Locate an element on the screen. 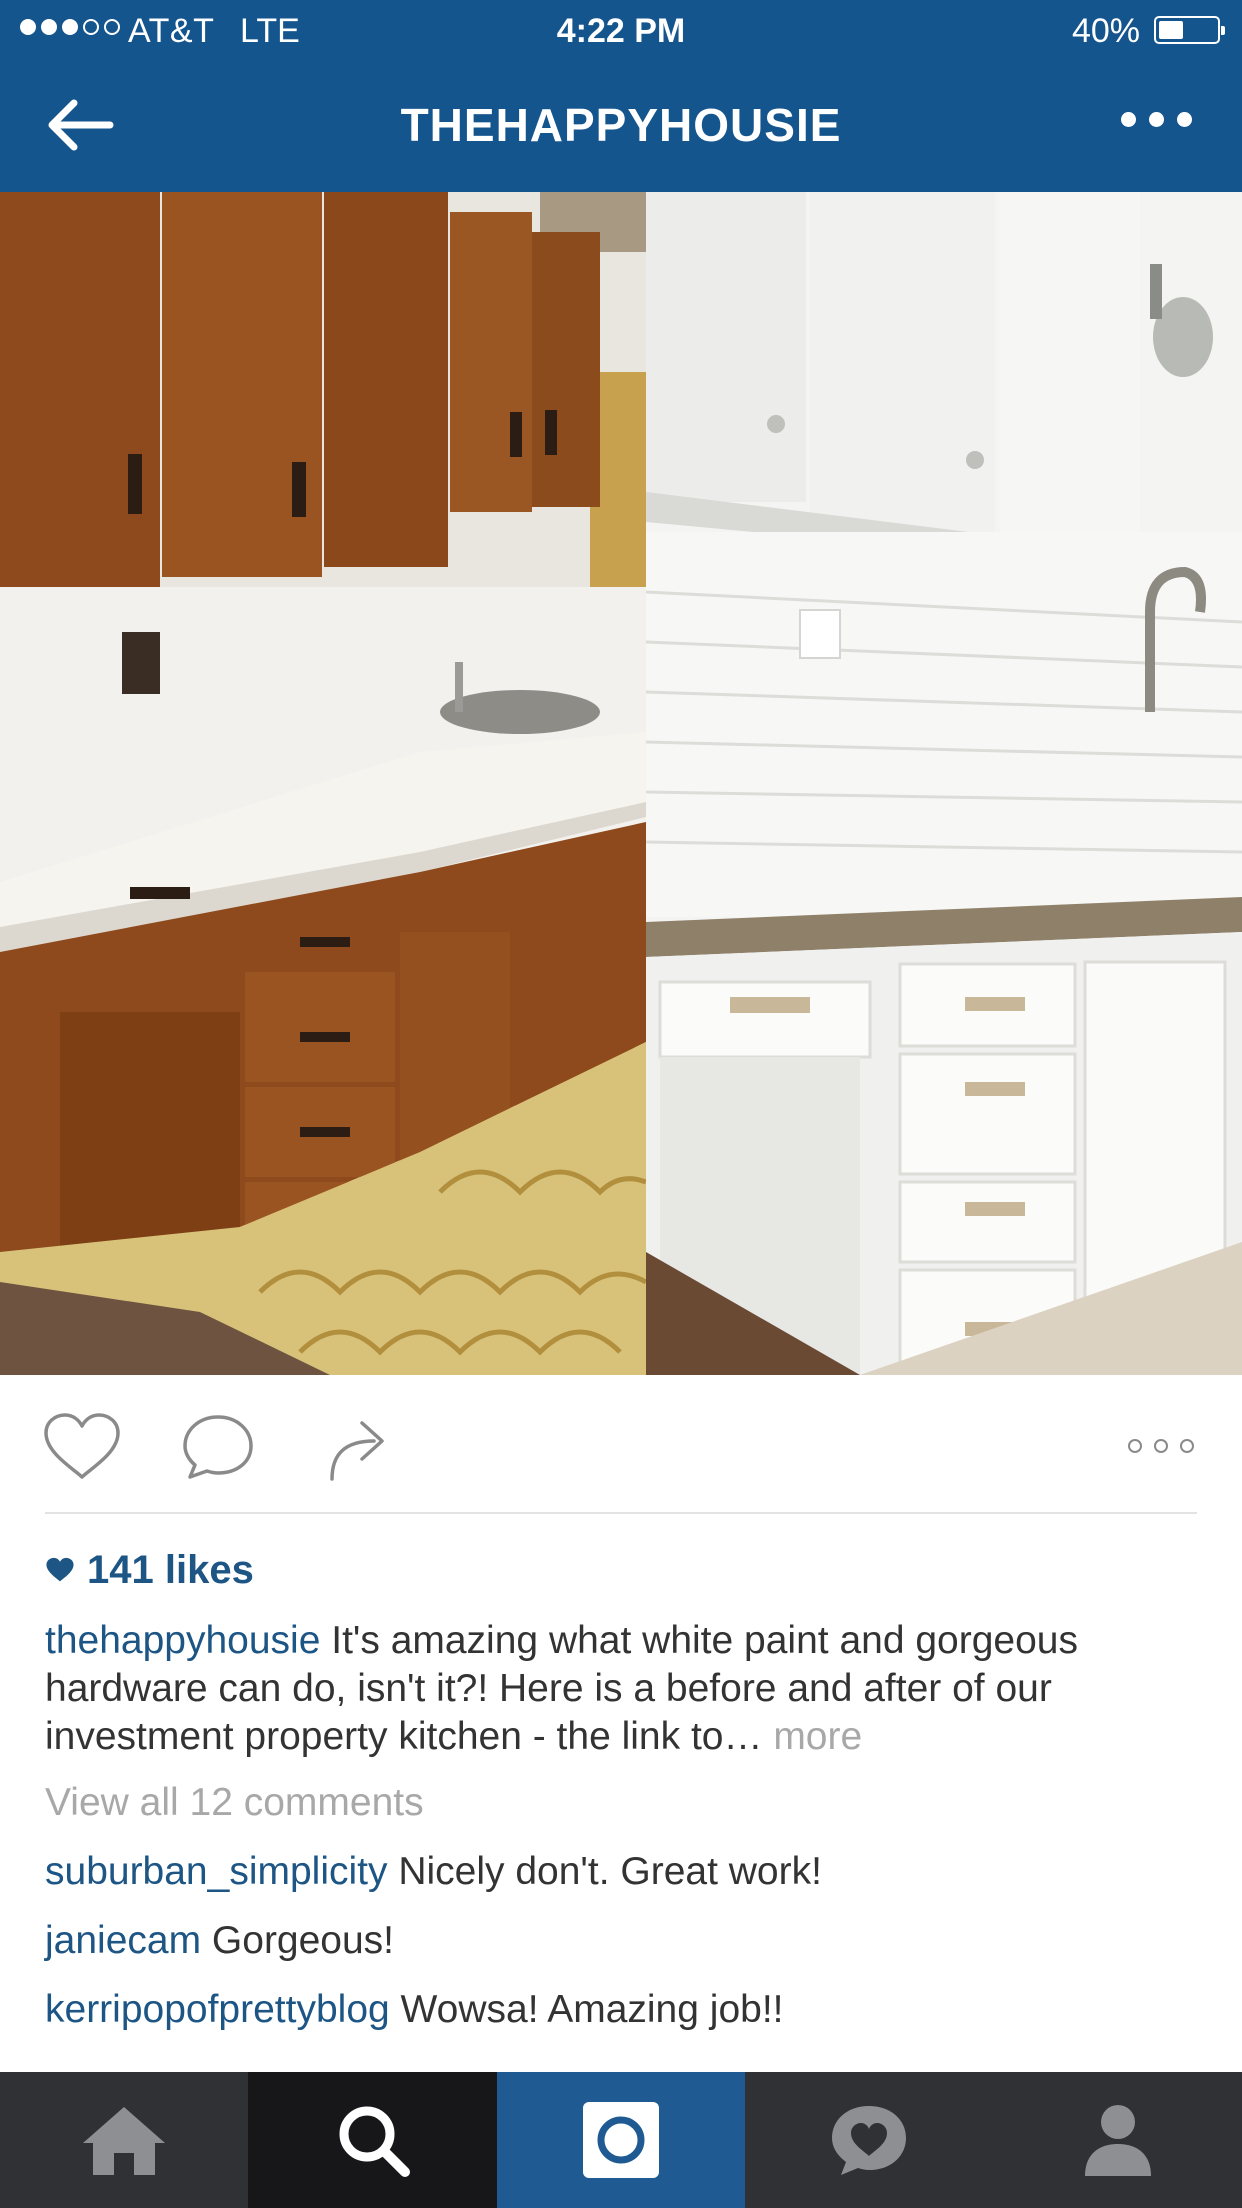 The width and height of the screenshot is (1242, 2208). heart-icon is located at coordinates (82, 1449).